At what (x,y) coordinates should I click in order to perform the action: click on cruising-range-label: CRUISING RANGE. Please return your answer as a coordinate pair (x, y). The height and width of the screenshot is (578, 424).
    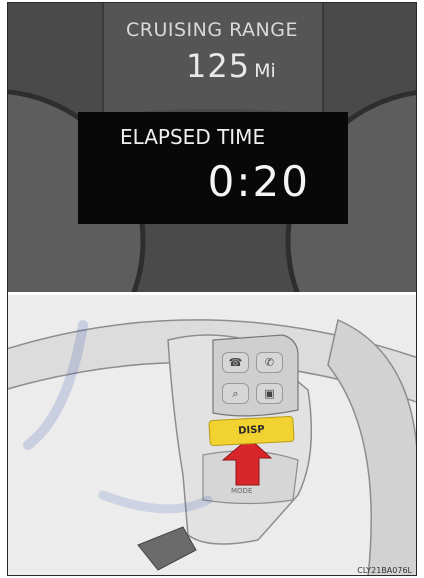
    Looking at the image, I should click on (212, 30).